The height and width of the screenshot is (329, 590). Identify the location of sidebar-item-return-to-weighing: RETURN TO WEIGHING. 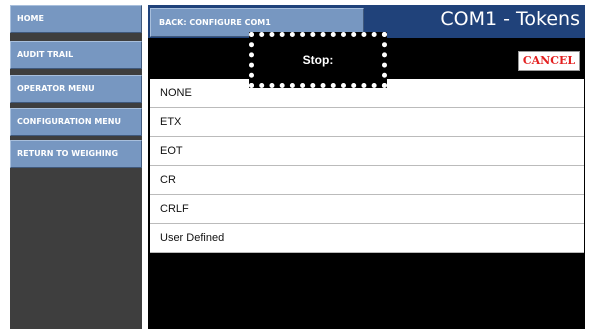
(76, 154).